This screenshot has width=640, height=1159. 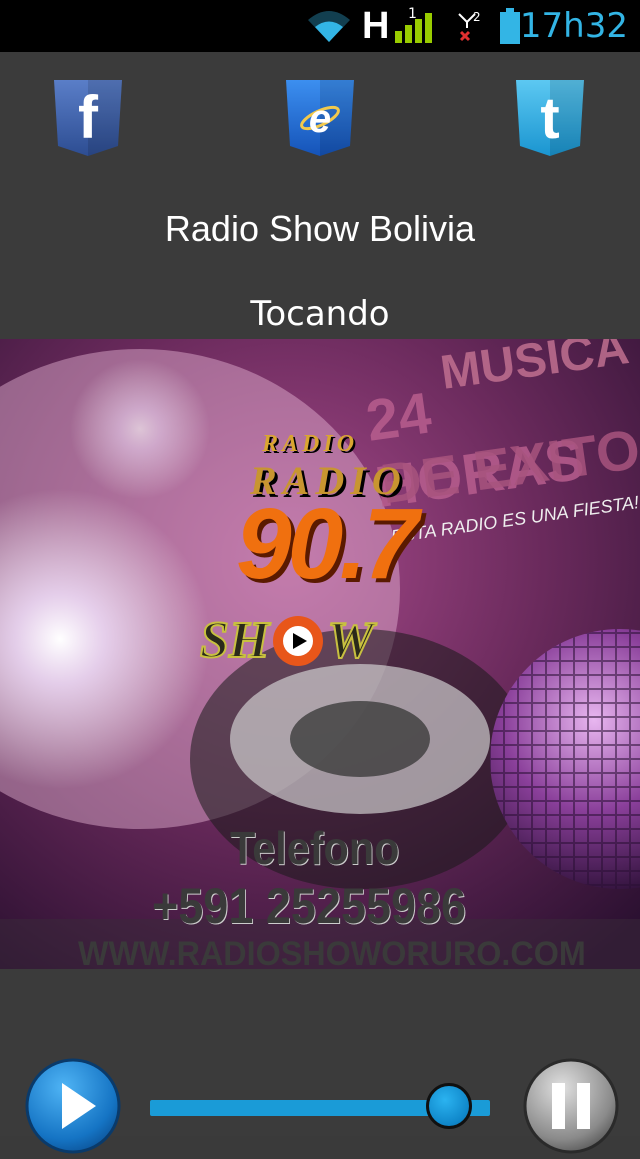 I want to click on volume-slider-thumb, so click(x=449, y=1106).